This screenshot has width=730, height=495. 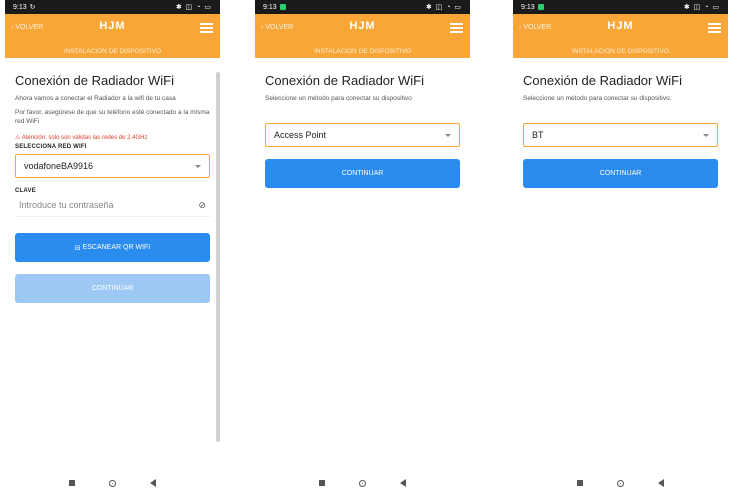 What do you see at coordinates (300, 135) in the screenshot?
I see `connection-method-value: Access Point` at bounding box center [300, 135].